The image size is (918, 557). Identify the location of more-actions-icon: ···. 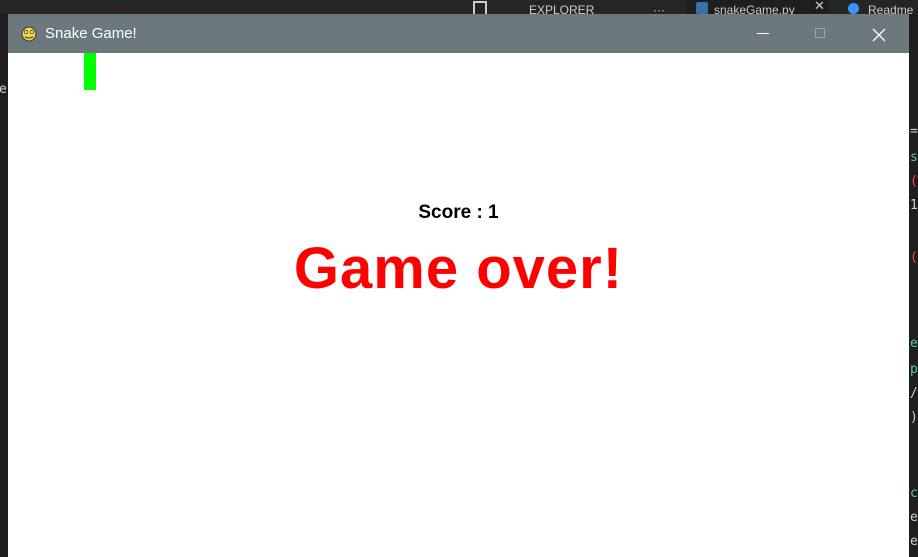
(663, 7).